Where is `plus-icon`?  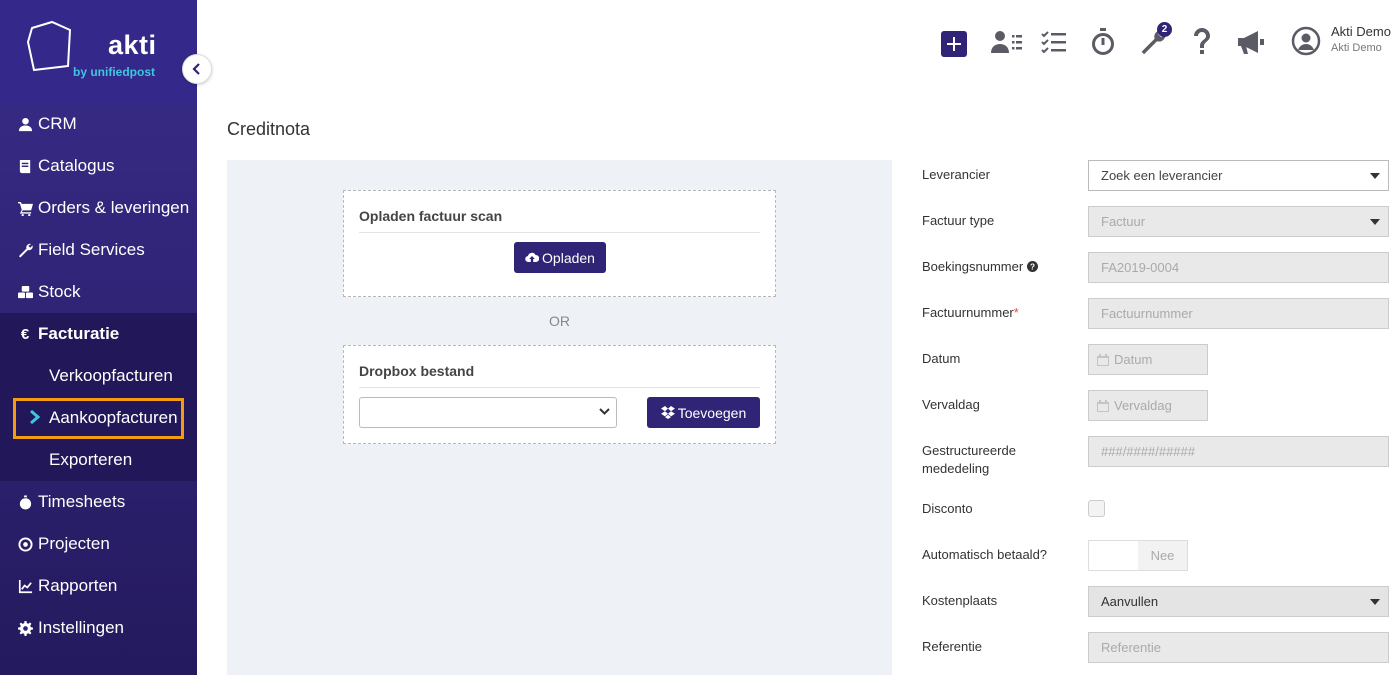 plus-icon is located at coordinates (954, 44).